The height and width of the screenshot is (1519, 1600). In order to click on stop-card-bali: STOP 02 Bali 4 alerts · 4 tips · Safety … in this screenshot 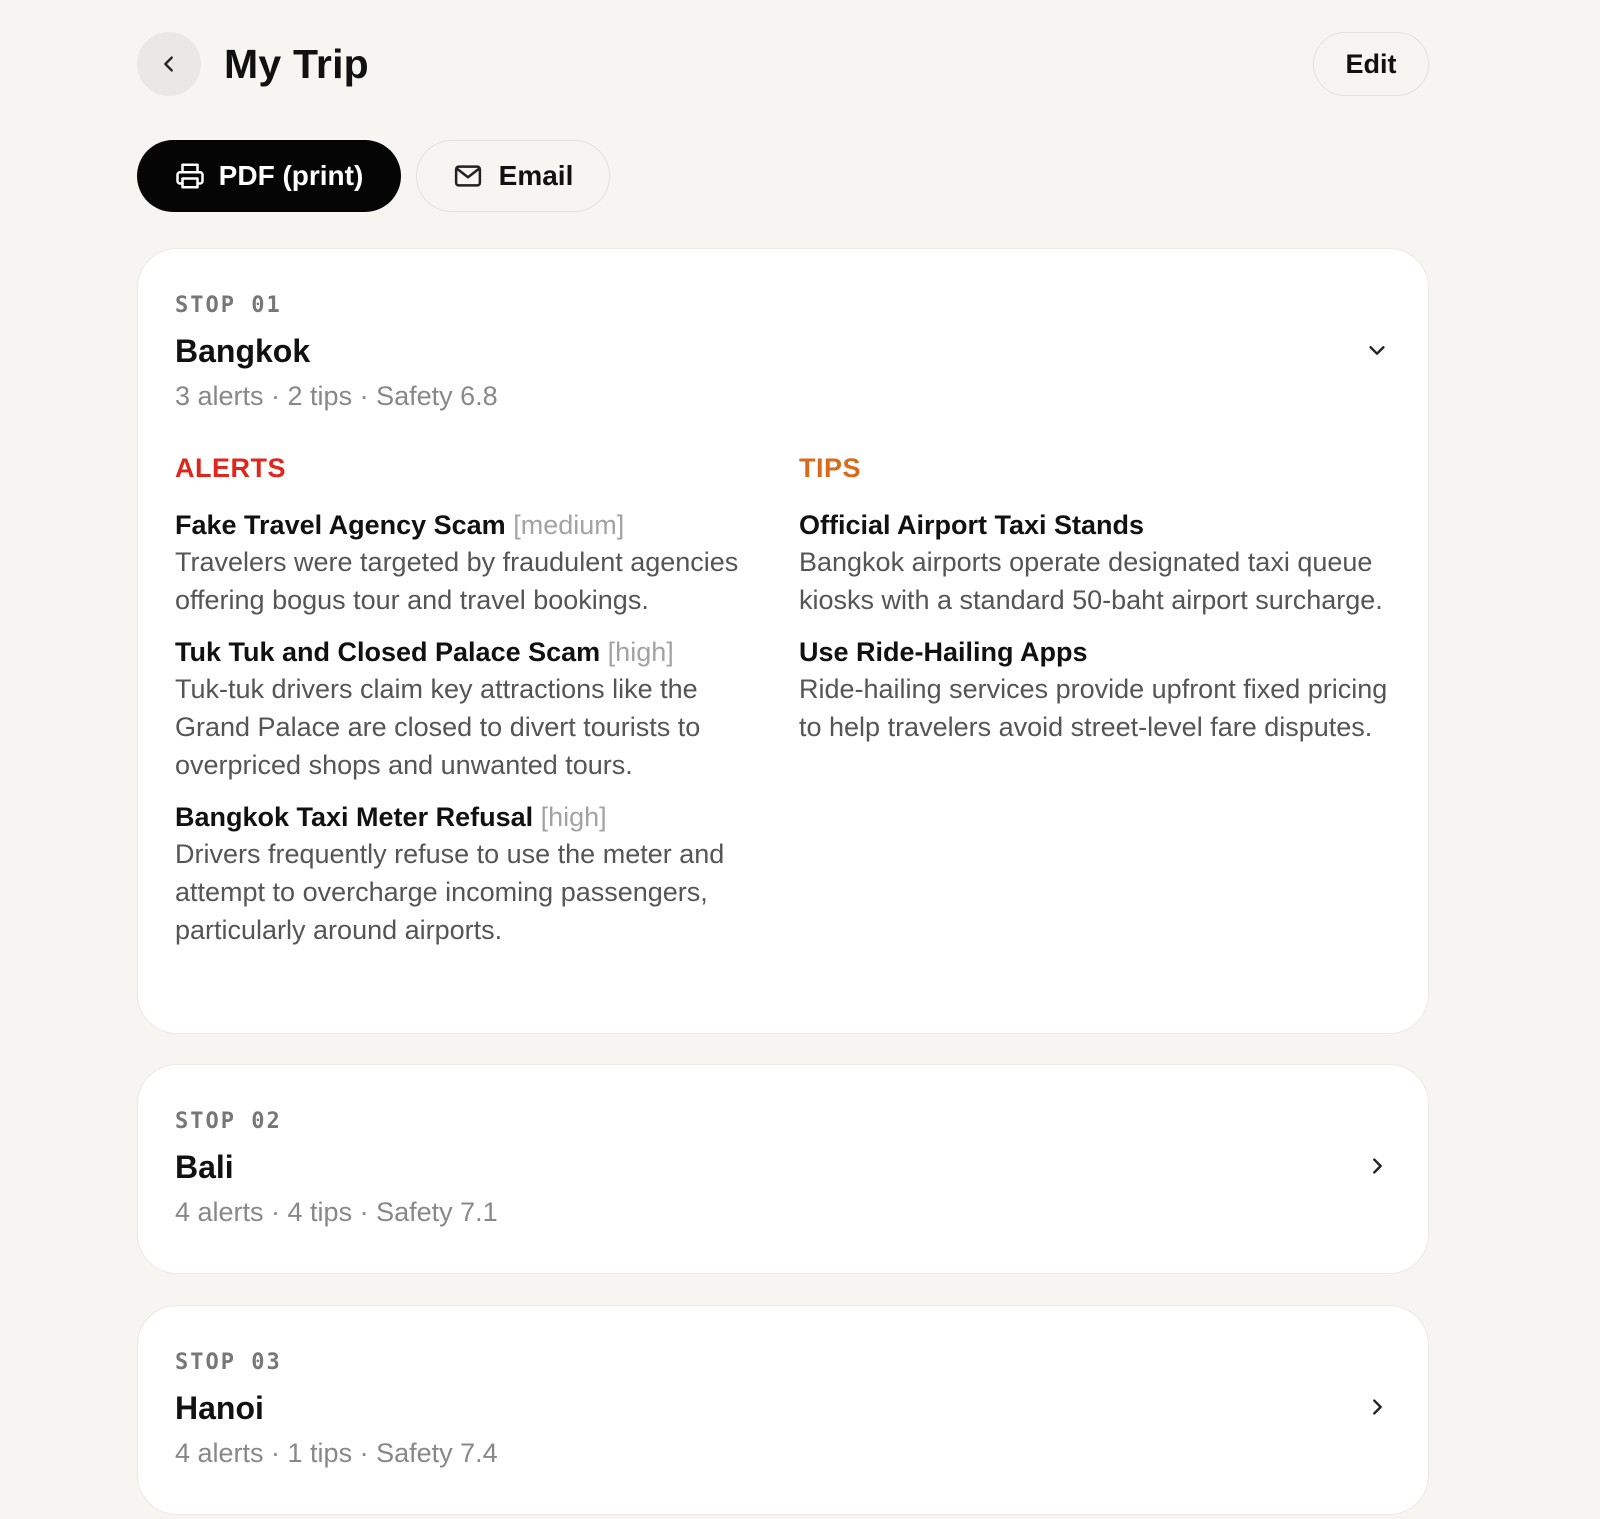, I will do `click(783, 1169)`.